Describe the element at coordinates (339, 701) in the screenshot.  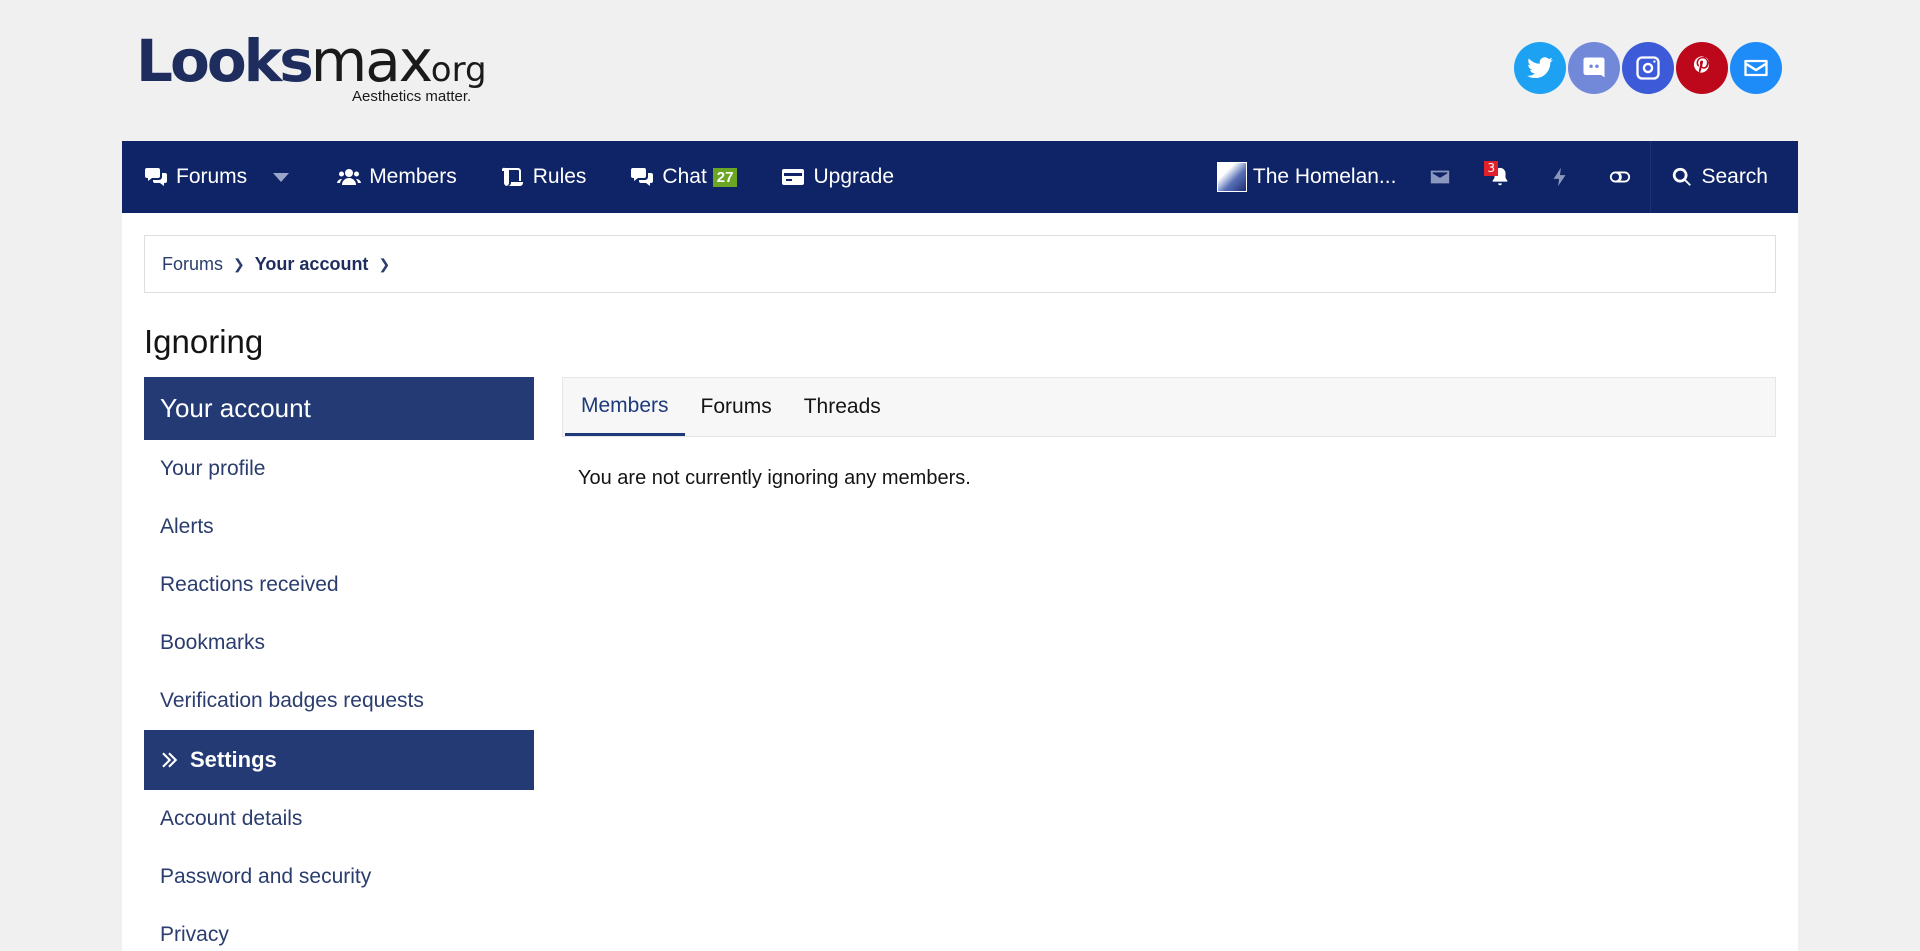
I see `sidebar-item-verification-badges: Verification badges requests` at that location.